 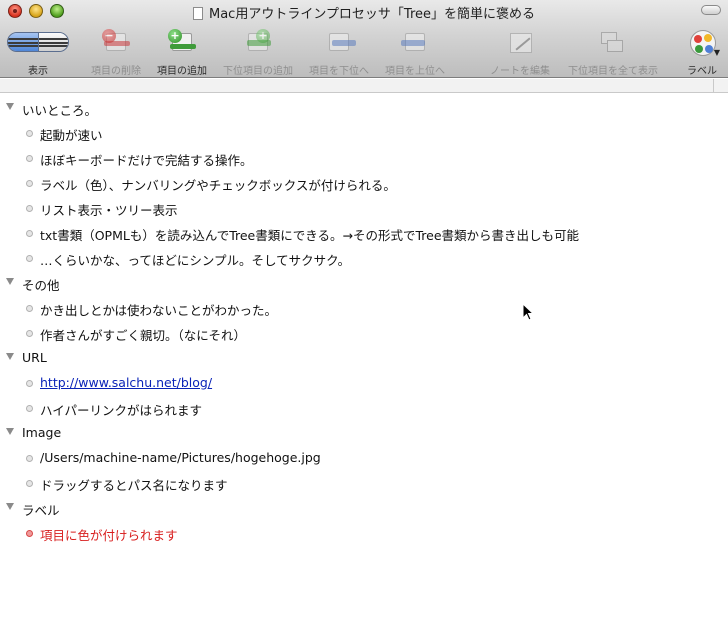 I want to click on outline-child-row: 項目に色が付けられます, so click(x=364, y=533).